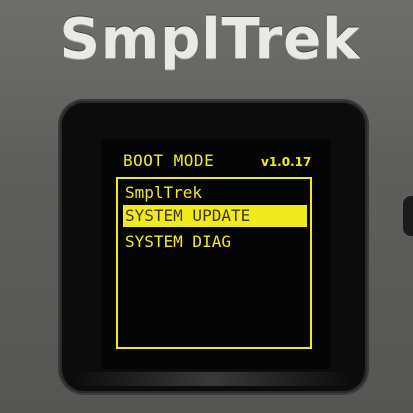 The image size is (413, 413). What do you see at coordinates (215, 193) in the screenshot?
I see `menu-item-smpltrek: SmplTrek` at bounding box center [215, 193].